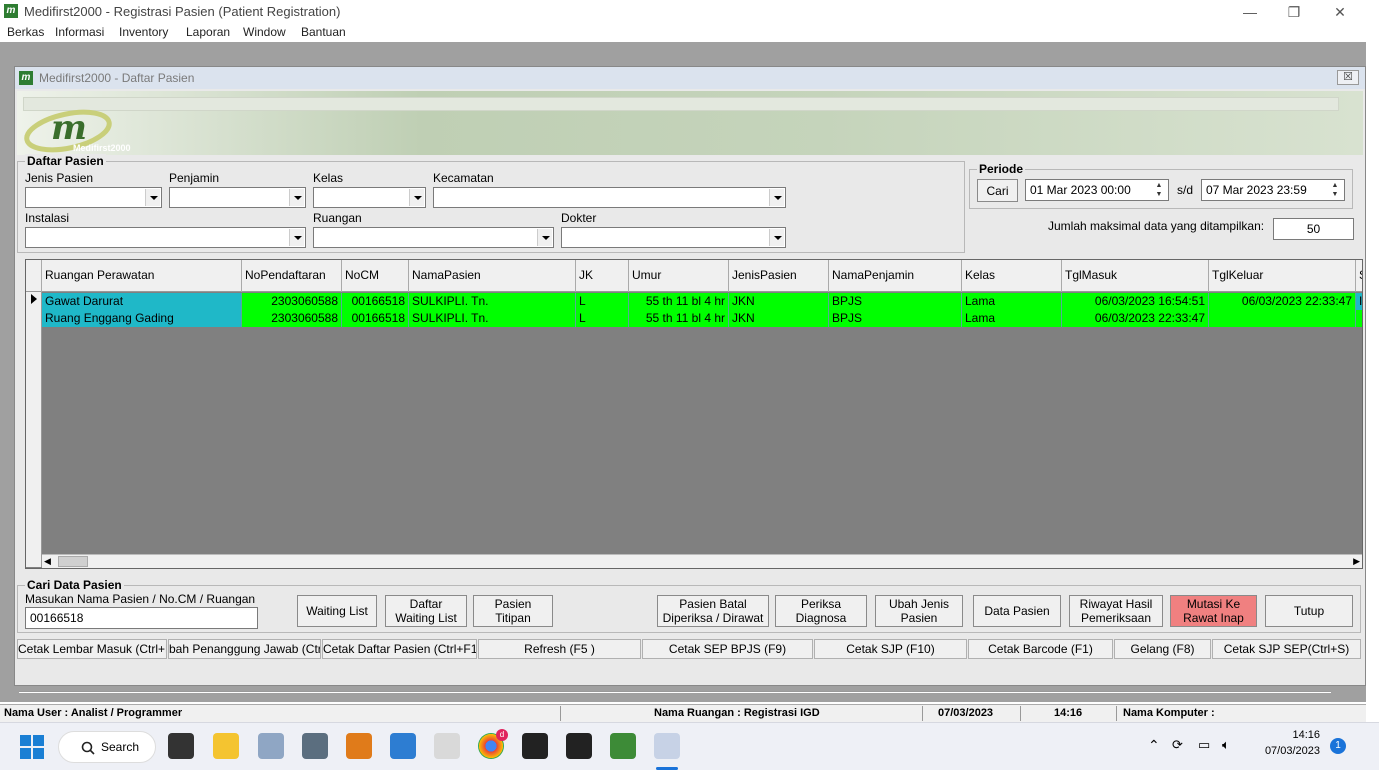  Describe the element at coordinates (1356, 561) in the screenshot. I see `scroll-right-icon: ▶` at that location.